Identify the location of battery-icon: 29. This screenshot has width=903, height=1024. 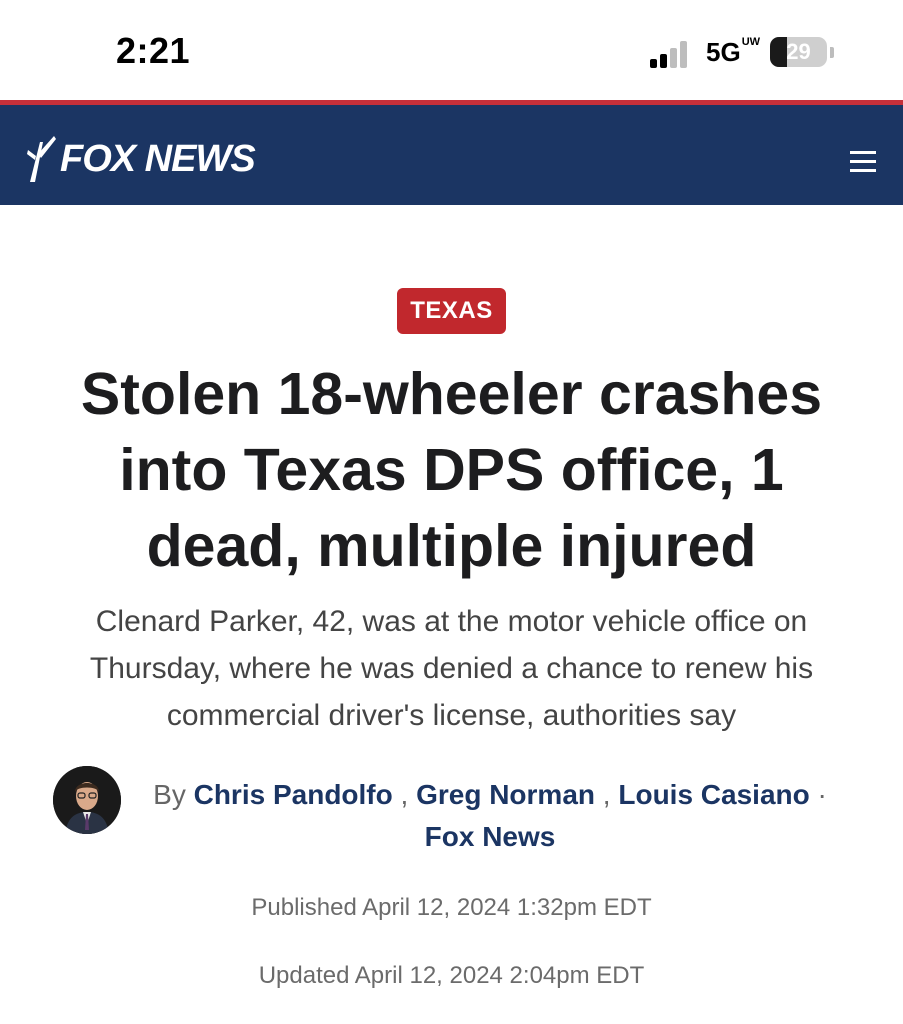
(798, 52).